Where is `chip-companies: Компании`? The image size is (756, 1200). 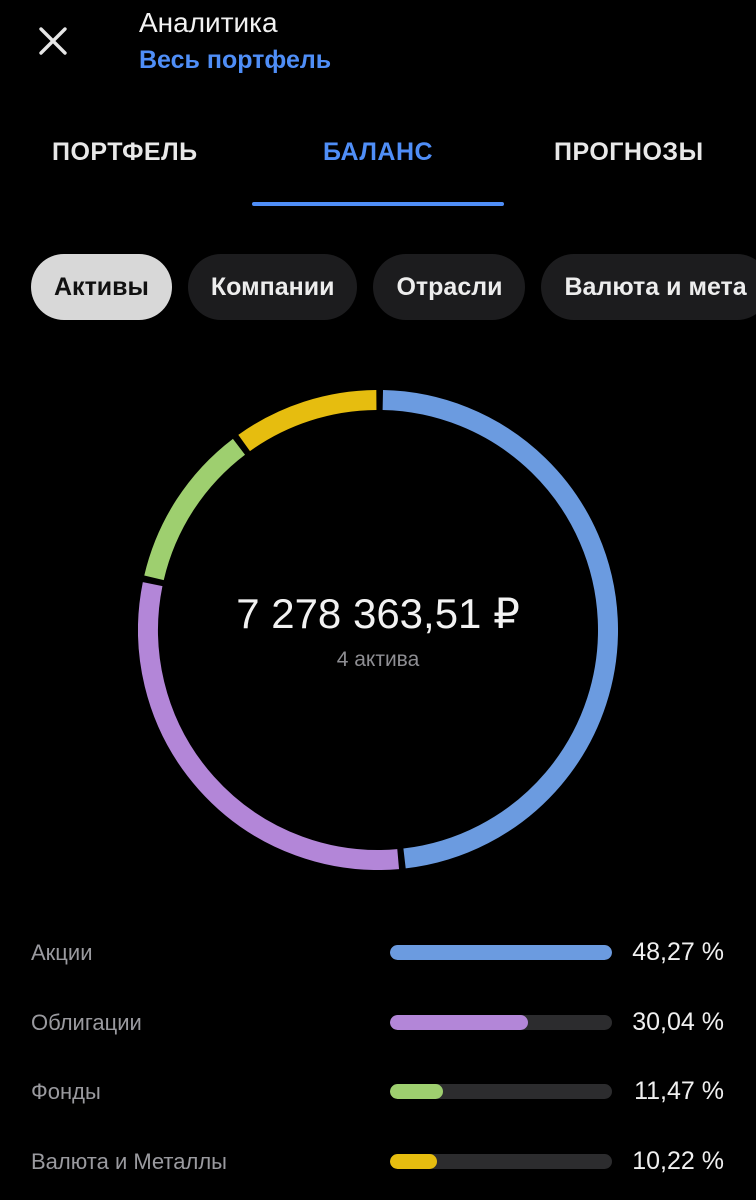 chip-companies: Компании is located at coordinates (272, 287).